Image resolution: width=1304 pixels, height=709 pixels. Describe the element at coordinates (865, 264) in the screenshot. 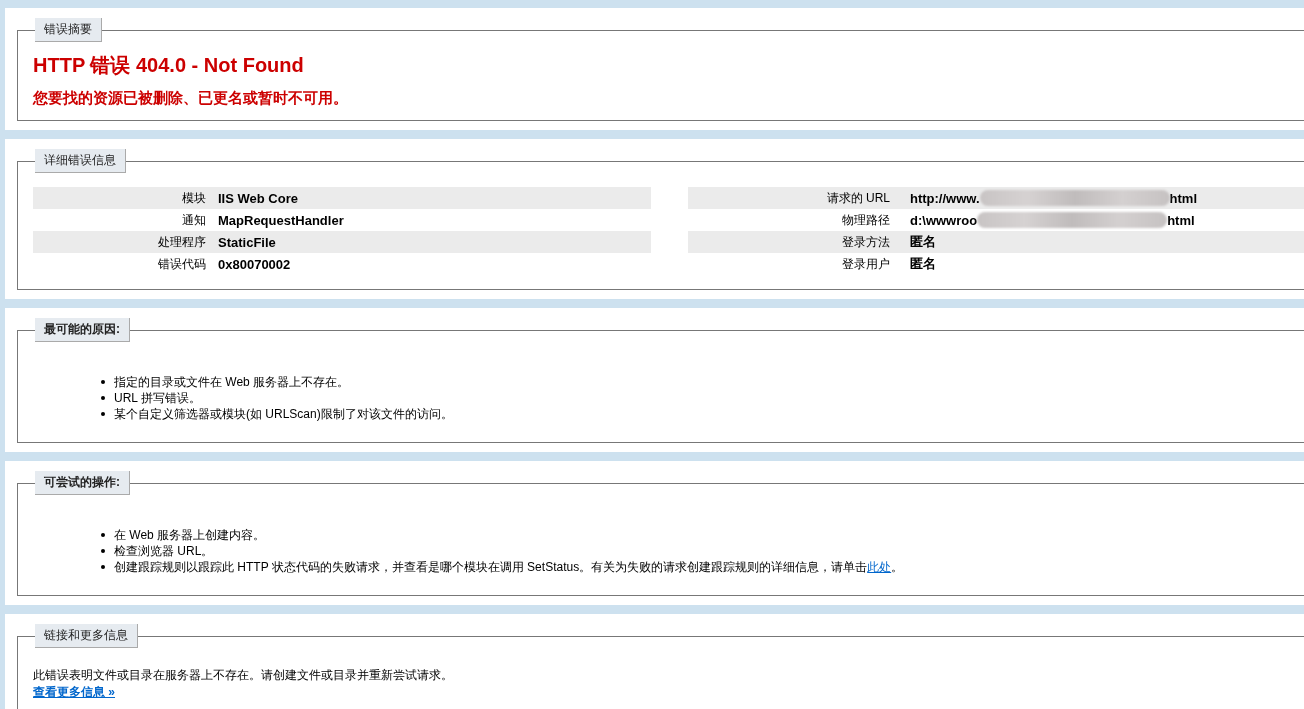

I see `field-label: 登录用户` at that location.